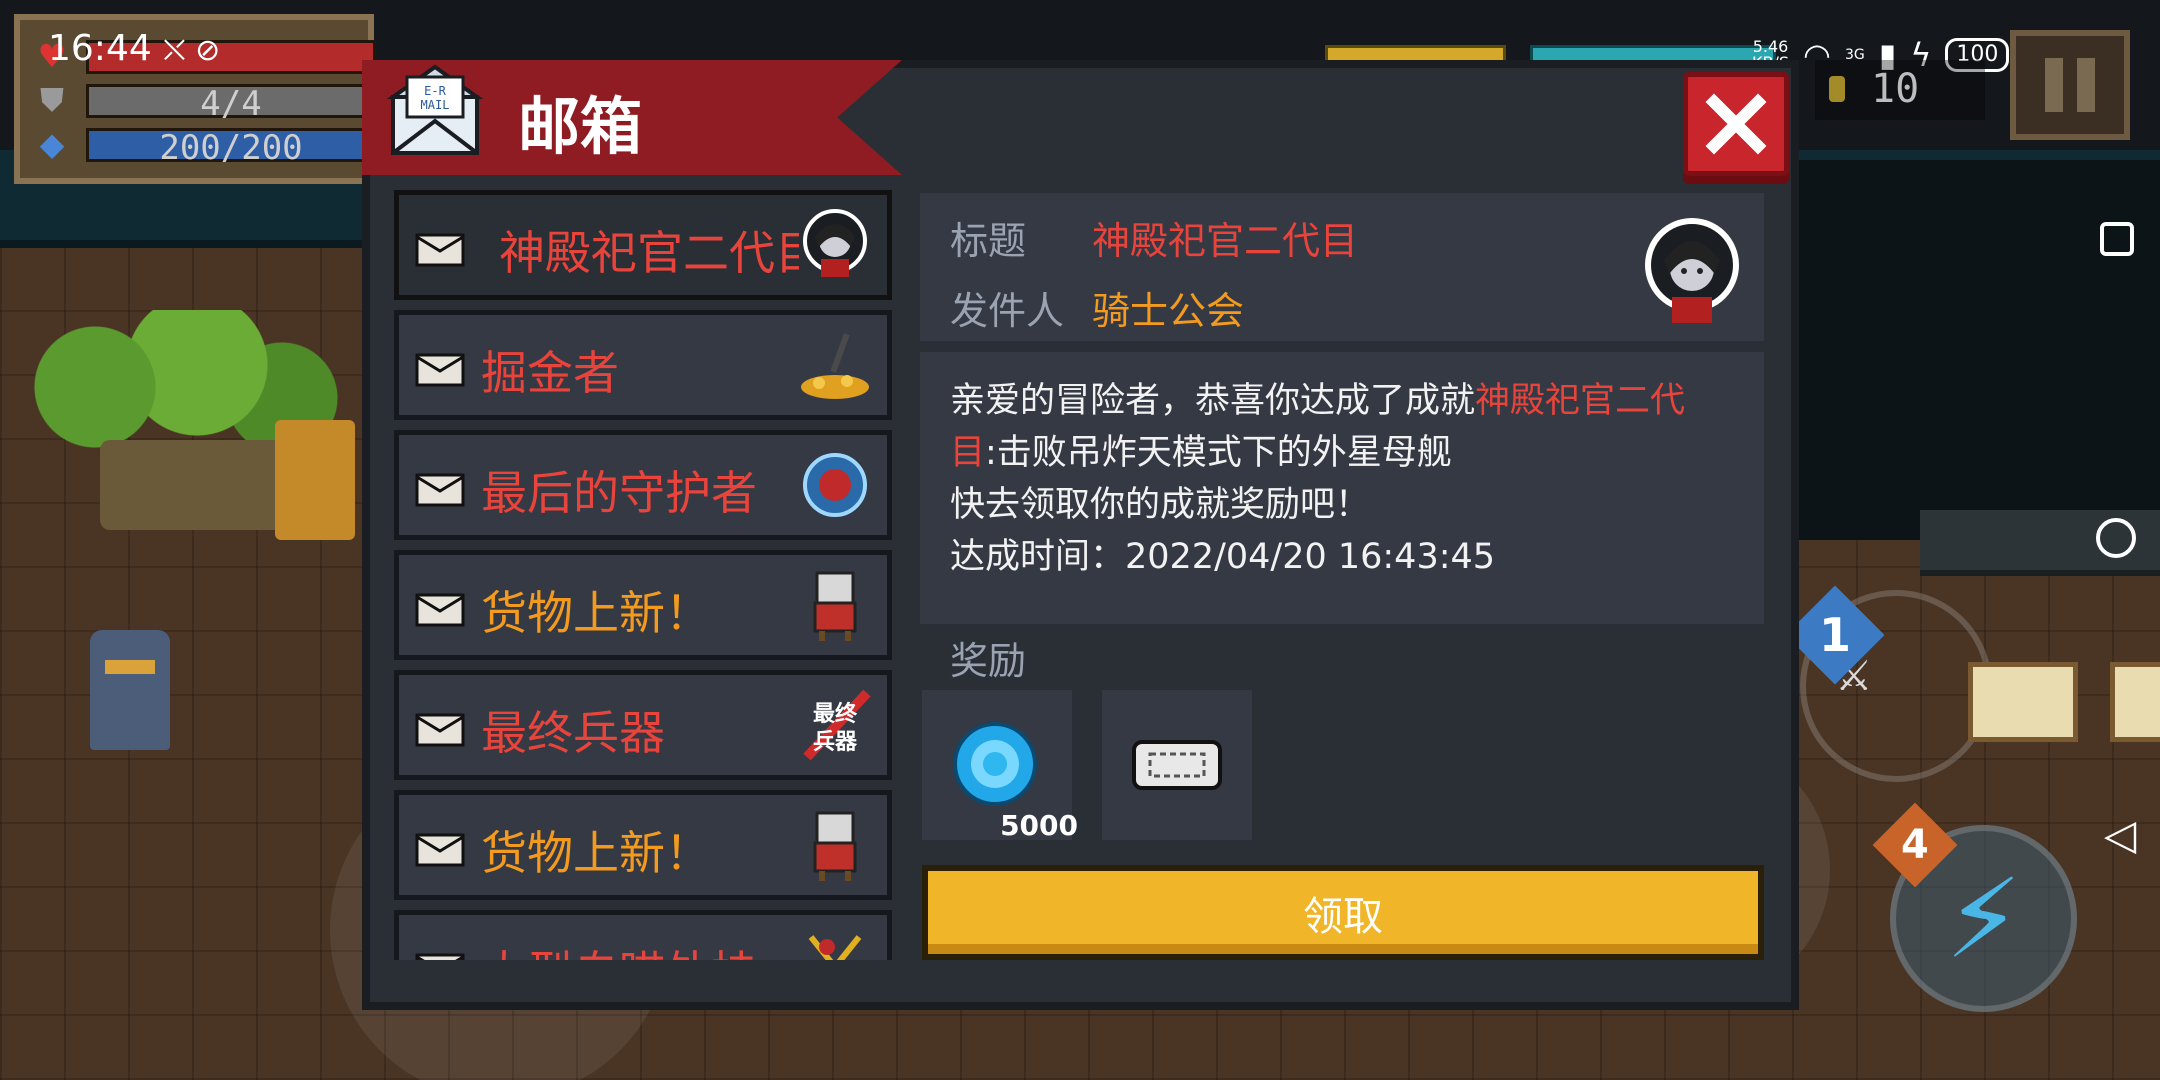 The height and width of the screenshot is (1080, 2160). Describe the element at coordinates (52, 144) in the screenshot. I see `energy-icon: ◆` at that location.